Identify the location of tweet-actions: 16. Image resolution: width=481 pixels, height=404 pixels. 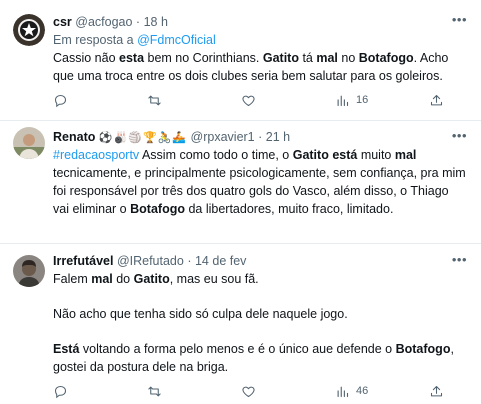
(262, 100).